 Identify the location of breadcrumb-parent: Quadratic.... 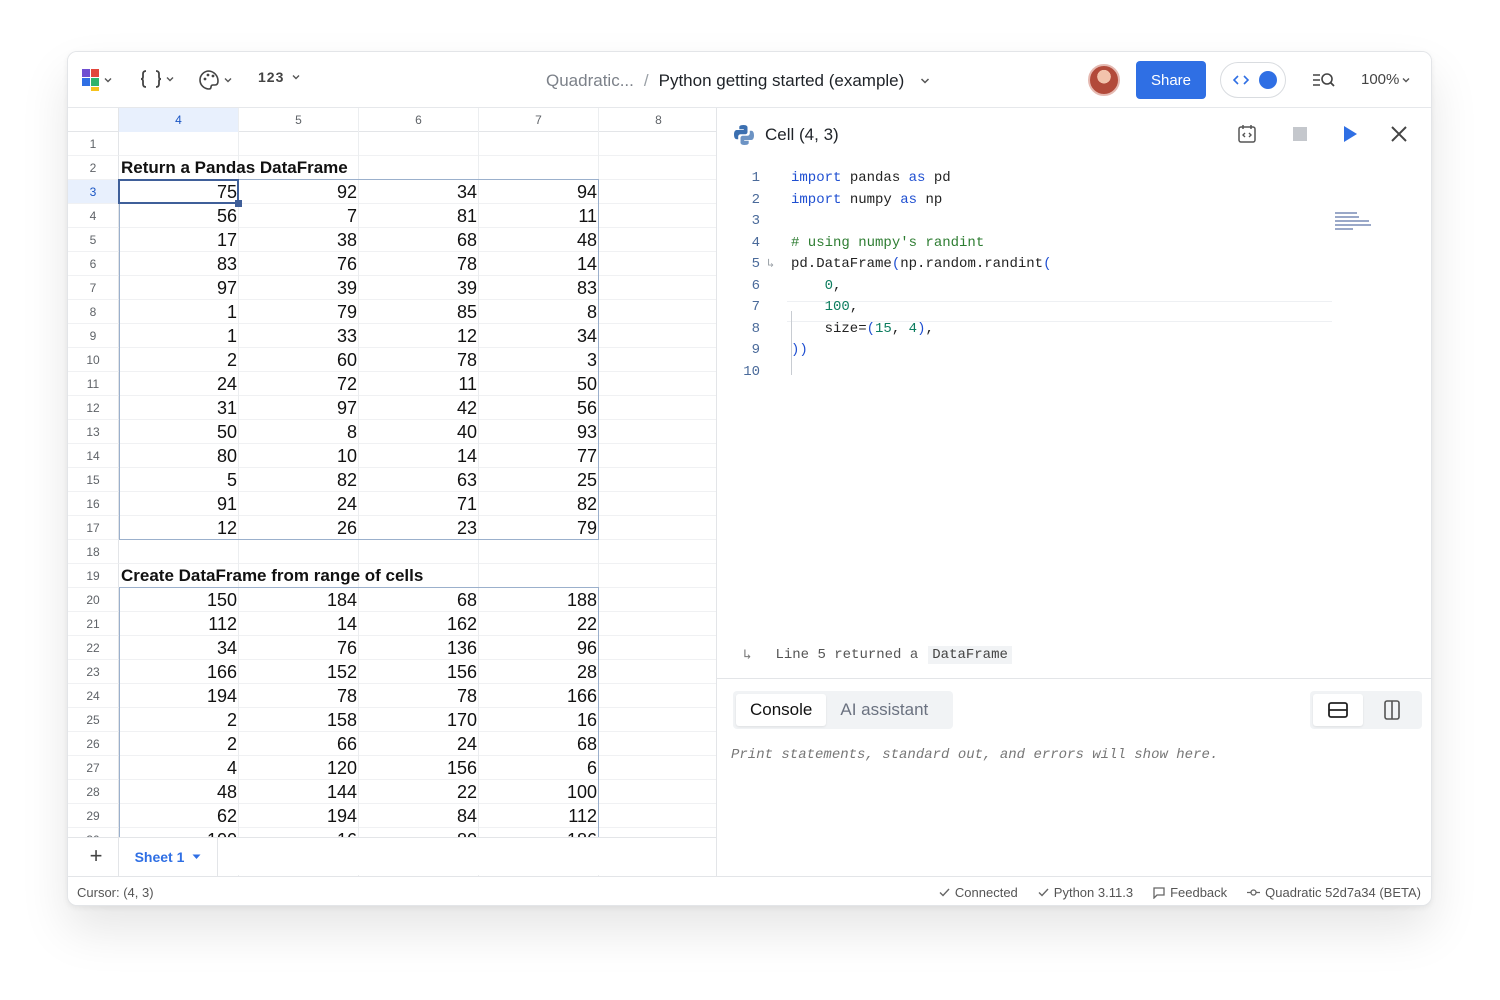
(590, 81).